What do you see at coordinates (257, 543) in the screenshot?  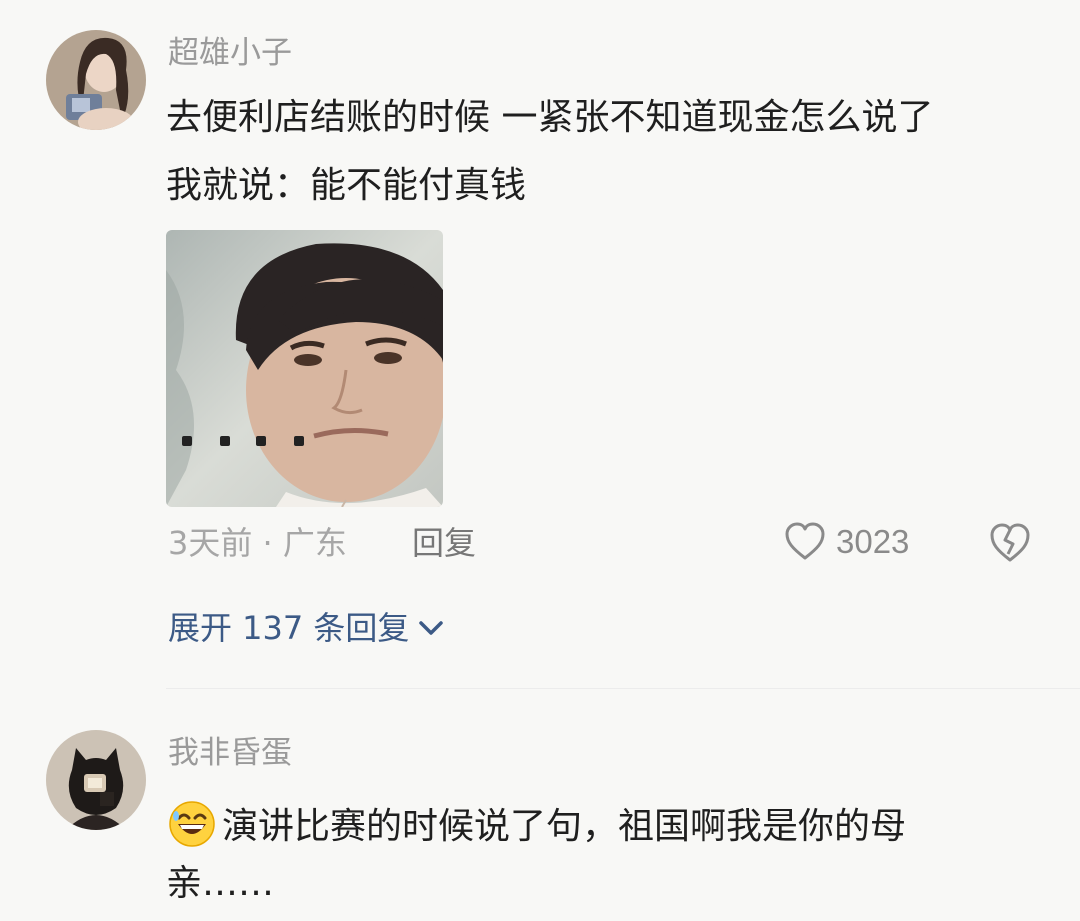 I see `comment-time-location: 3天前 · 广东` at bounding box center [257, 543].